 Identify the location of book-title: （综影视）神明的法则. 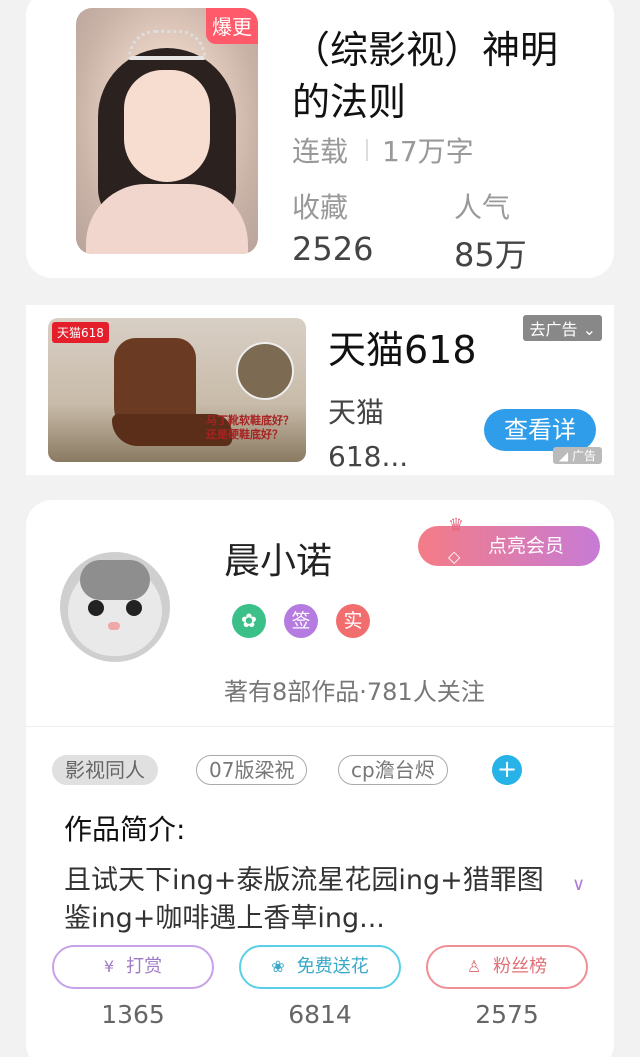
(425, 76).